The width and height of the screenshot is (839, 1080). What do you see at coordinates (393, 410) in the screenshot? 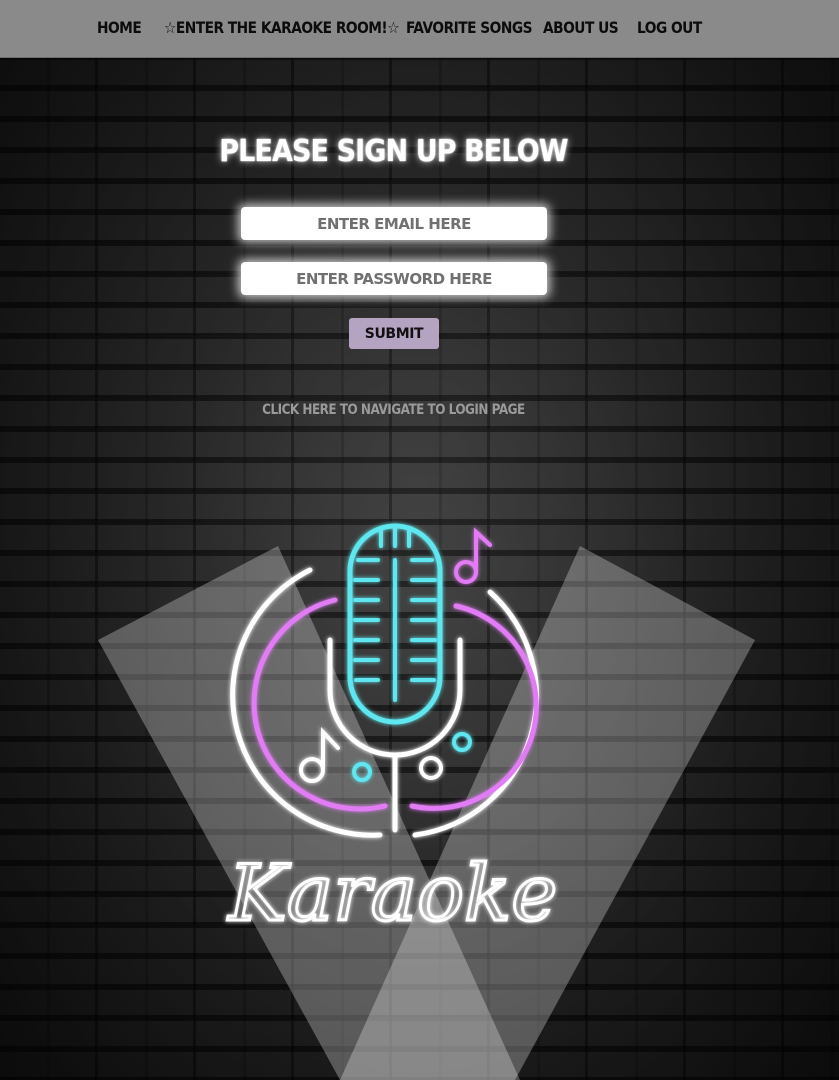
I see `login-page-link: Click here to navigate to login page` at bounding box center [393, 410].